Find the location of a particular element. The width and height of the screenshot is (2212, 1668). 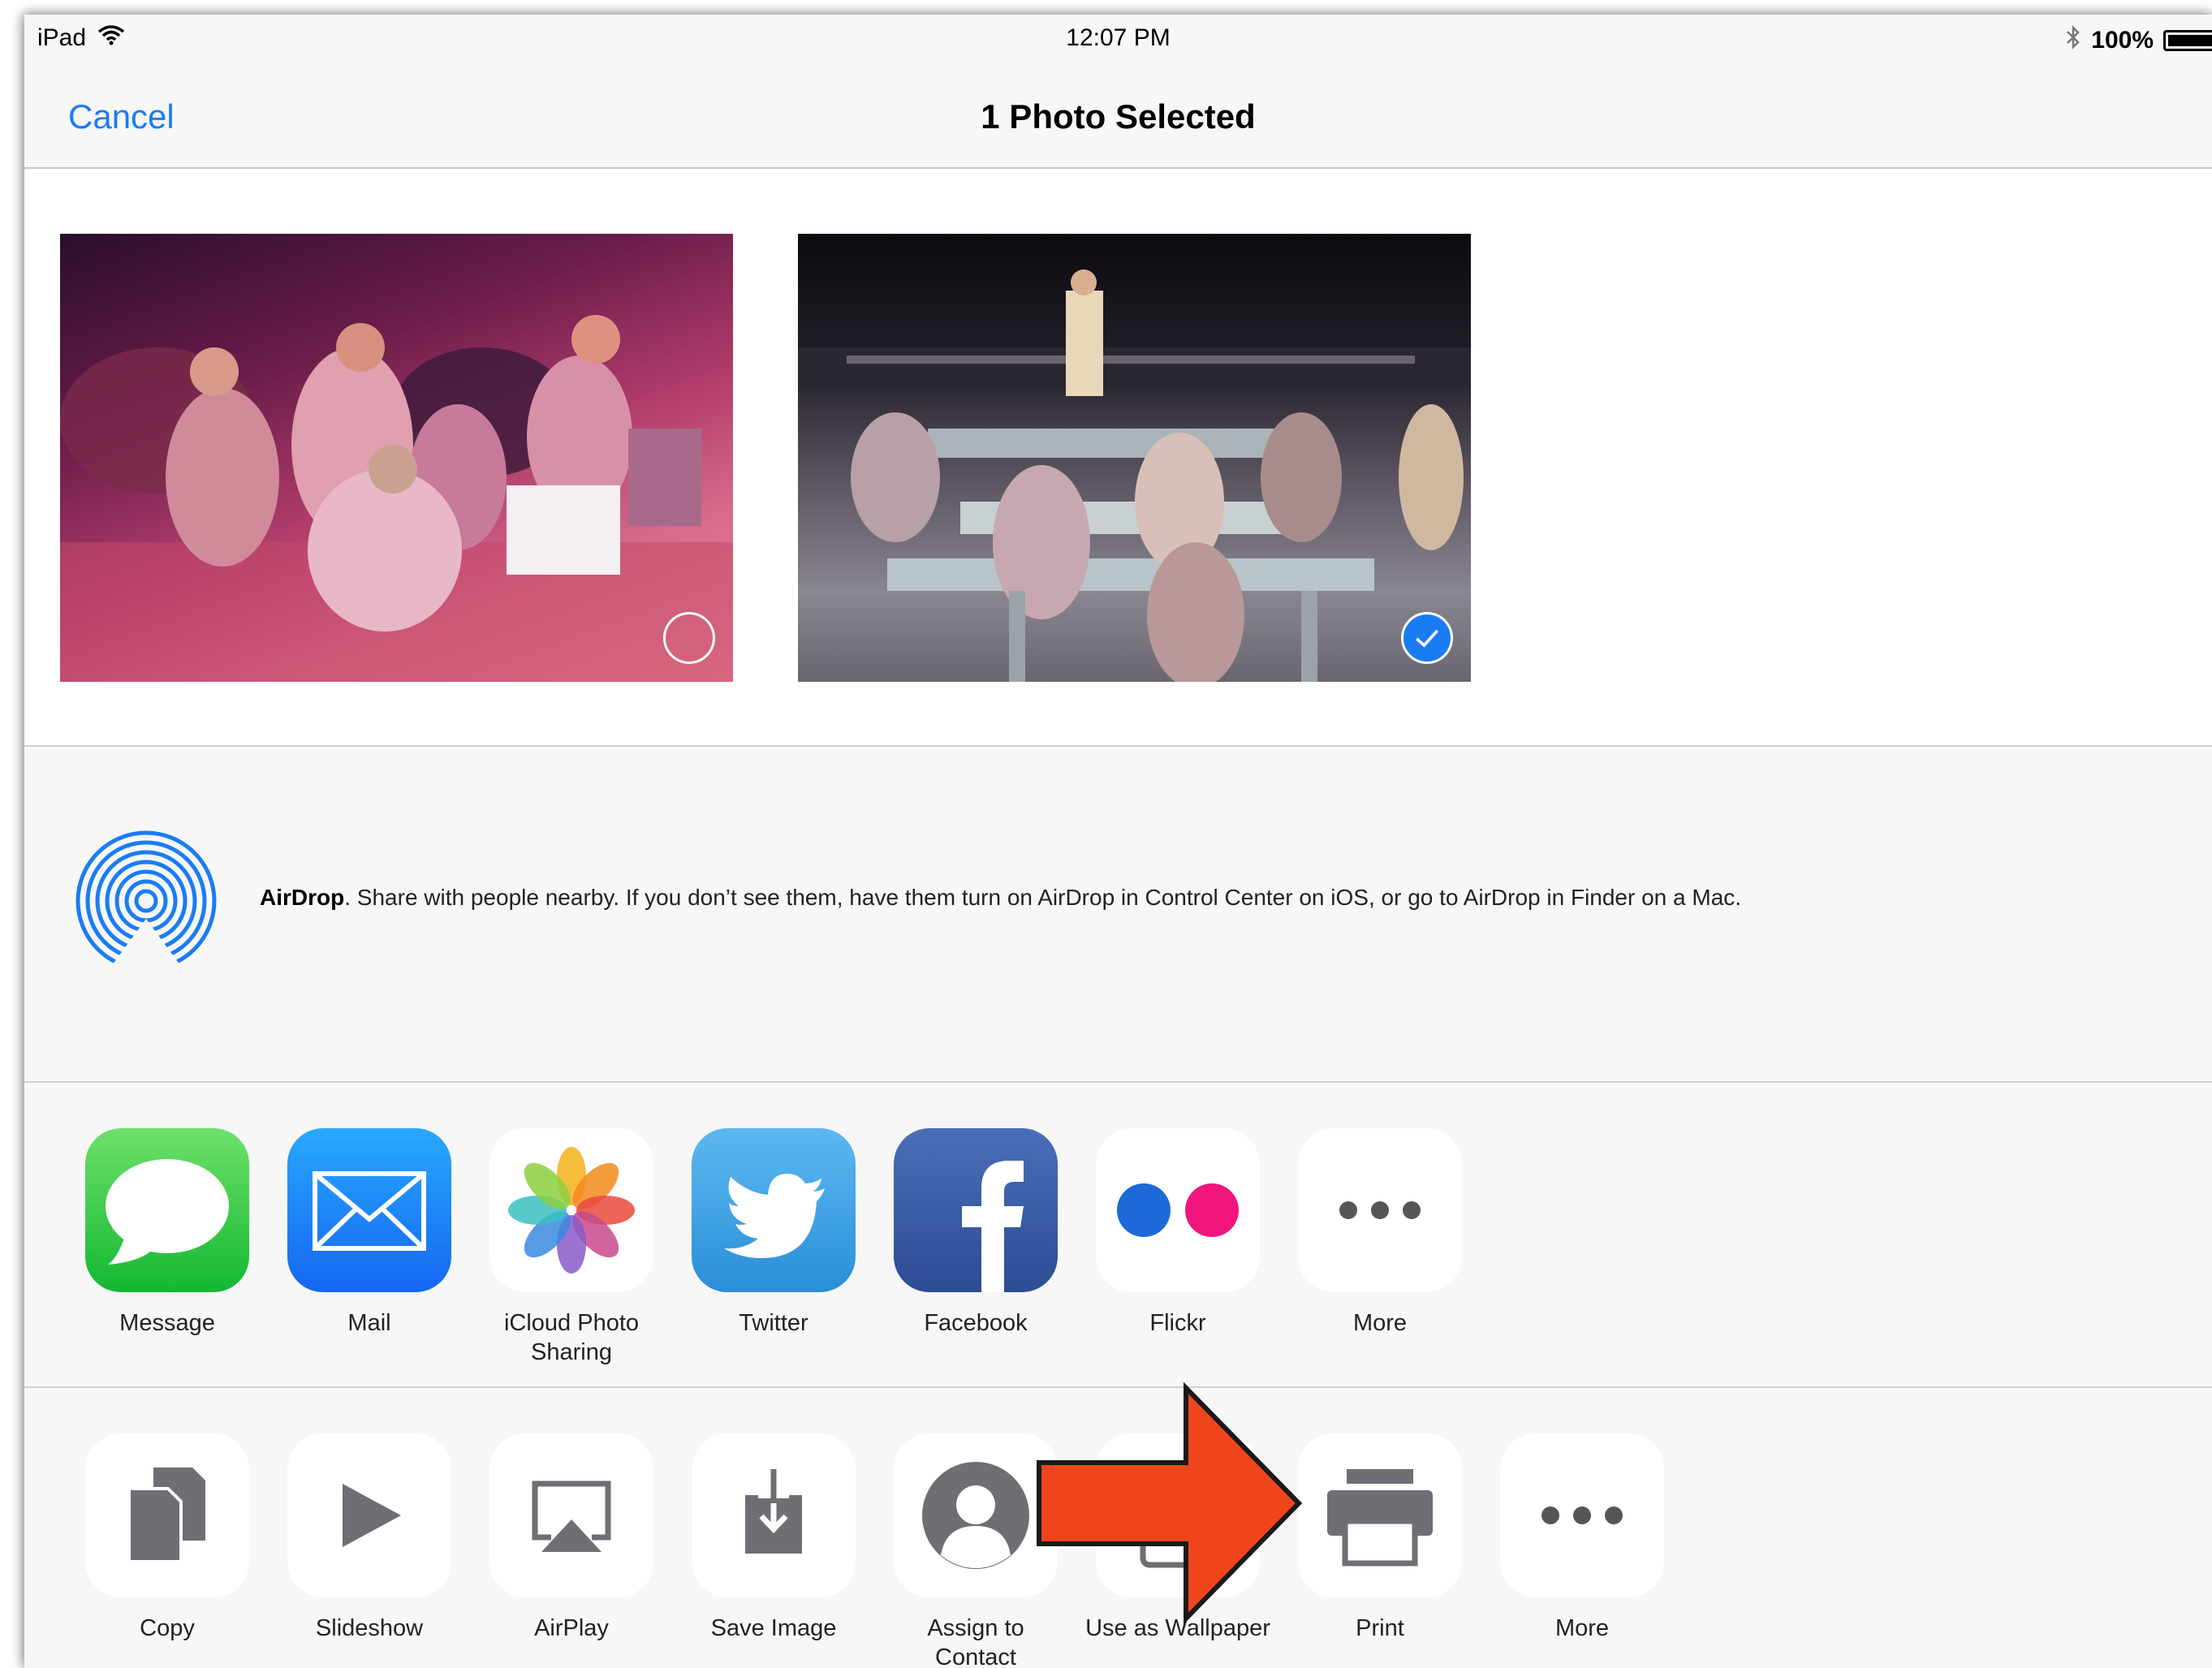

print-icon is located at coordinates (1380, 1515).